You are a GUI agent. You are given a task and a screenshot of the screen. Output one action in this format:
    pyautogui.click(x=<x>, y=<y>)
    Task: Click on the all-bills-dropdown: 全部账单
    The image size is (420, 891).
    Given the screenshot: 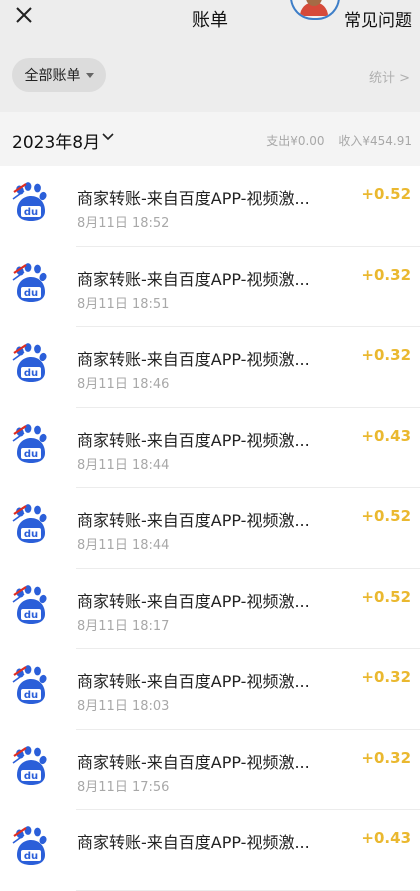 What is the action you would take?
    pyautogui.click(x=59, y=75)
    